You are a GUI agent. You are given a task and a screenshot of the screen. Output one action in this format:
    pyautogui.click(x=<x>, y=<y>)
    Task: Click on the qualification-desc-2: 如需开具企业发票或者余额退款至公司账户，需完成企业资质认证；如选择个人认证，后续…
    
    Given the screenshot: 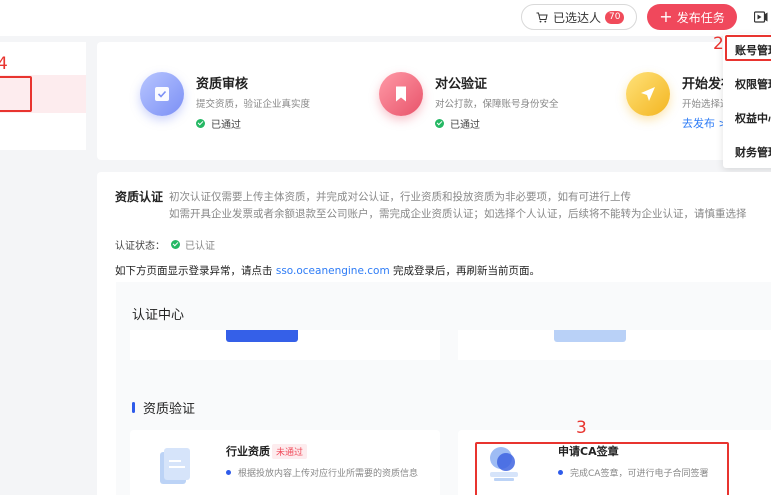 What is the action you would take?
    pyautogui.click(x=458, y=214)
    